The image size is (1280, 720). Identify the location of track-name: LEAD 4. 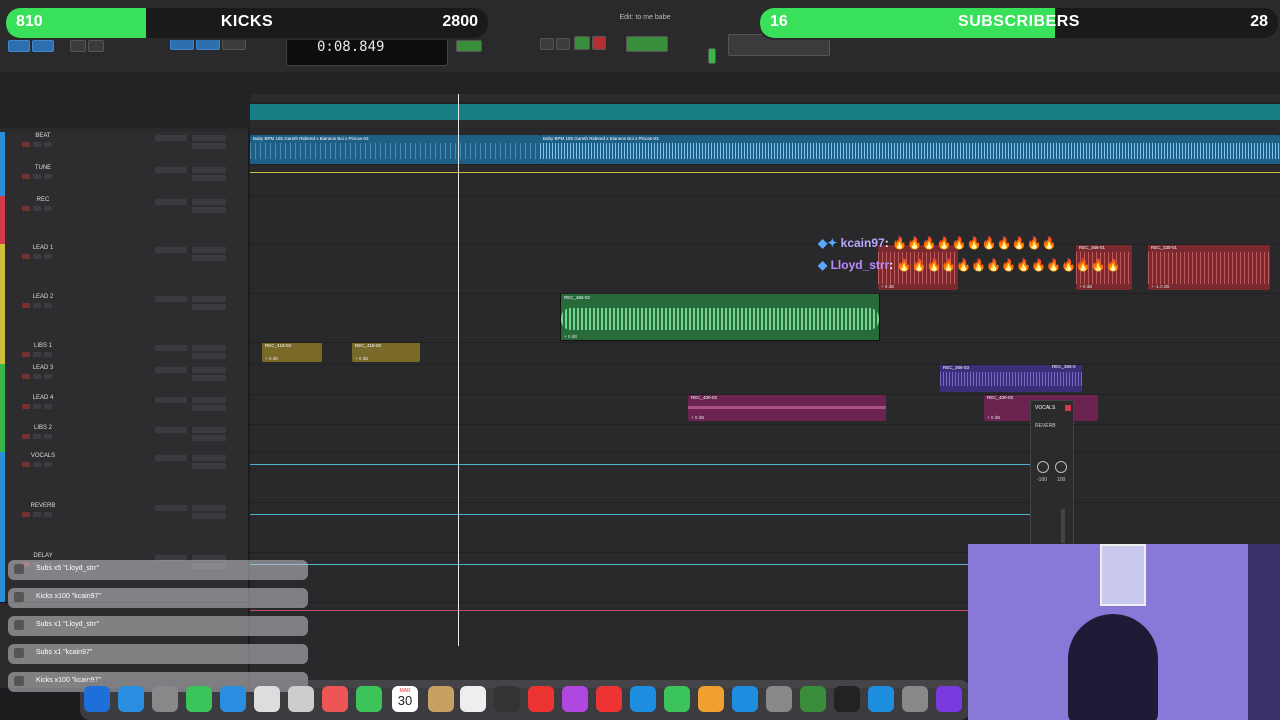
(43, 398).